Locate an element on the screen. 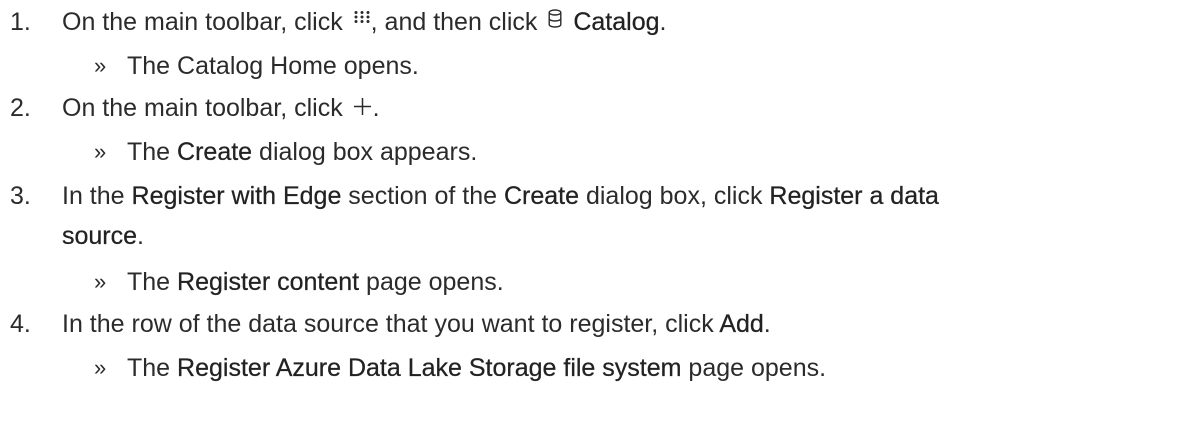 This screenshot has height=430, width=1191. plus-icon is located at coordinates (362, 106).